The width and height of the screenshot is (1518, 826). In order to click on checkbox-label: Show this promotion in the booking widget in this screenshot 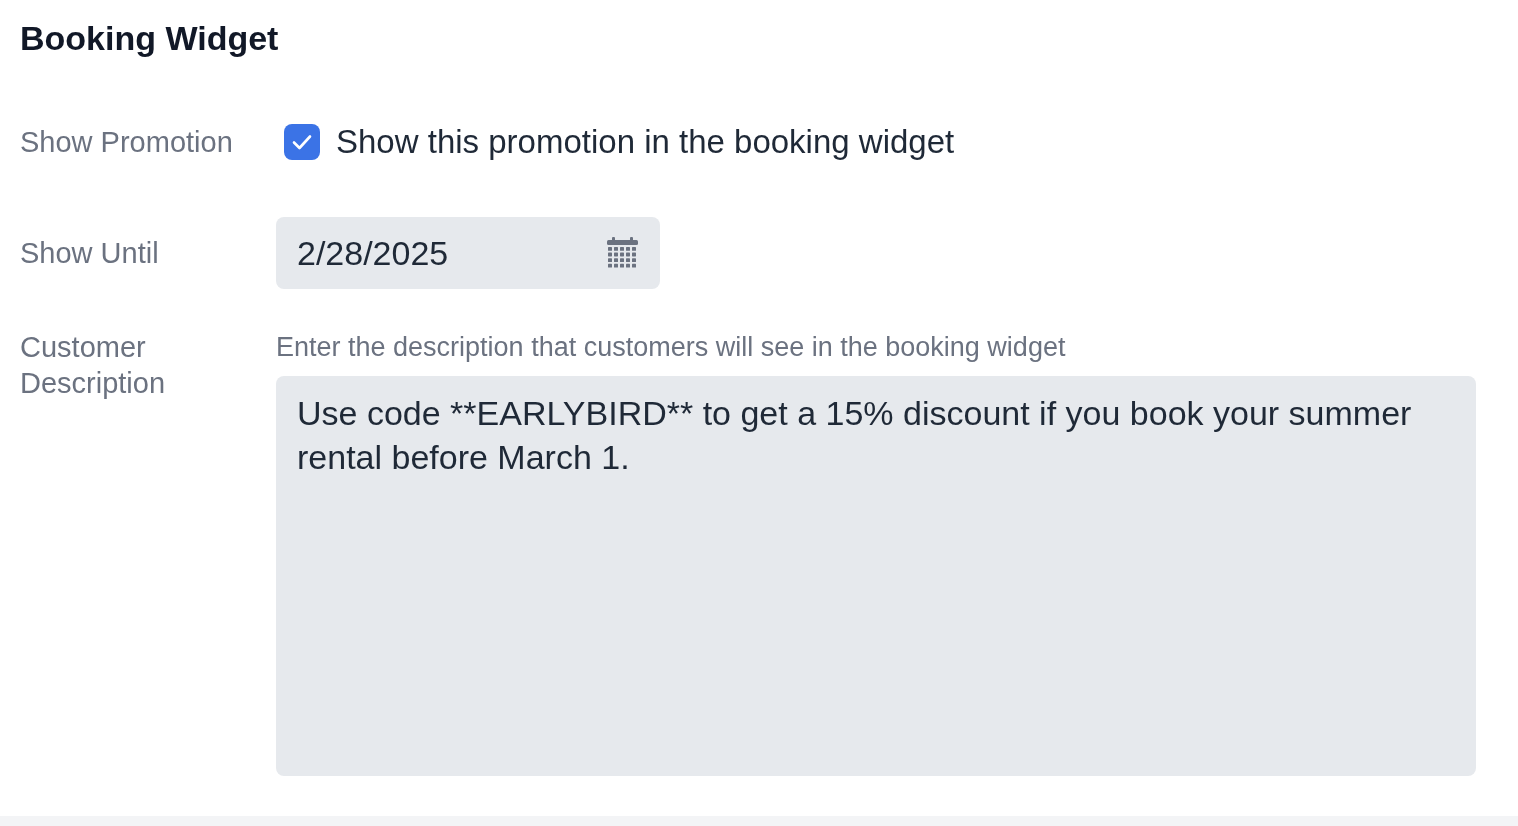, I will do `click(645, 142)`.